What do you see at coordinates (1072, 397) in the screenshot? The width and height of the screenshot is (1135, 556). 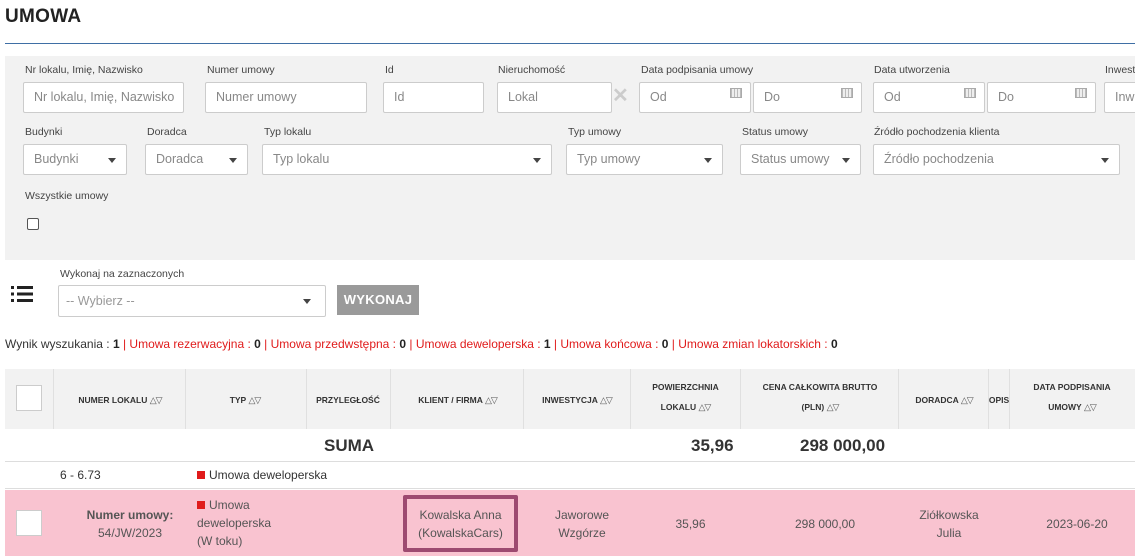 I see `col-sign-date: DATA PODPISANIA UMOWY △▽` at bounding box center [1072, 397].